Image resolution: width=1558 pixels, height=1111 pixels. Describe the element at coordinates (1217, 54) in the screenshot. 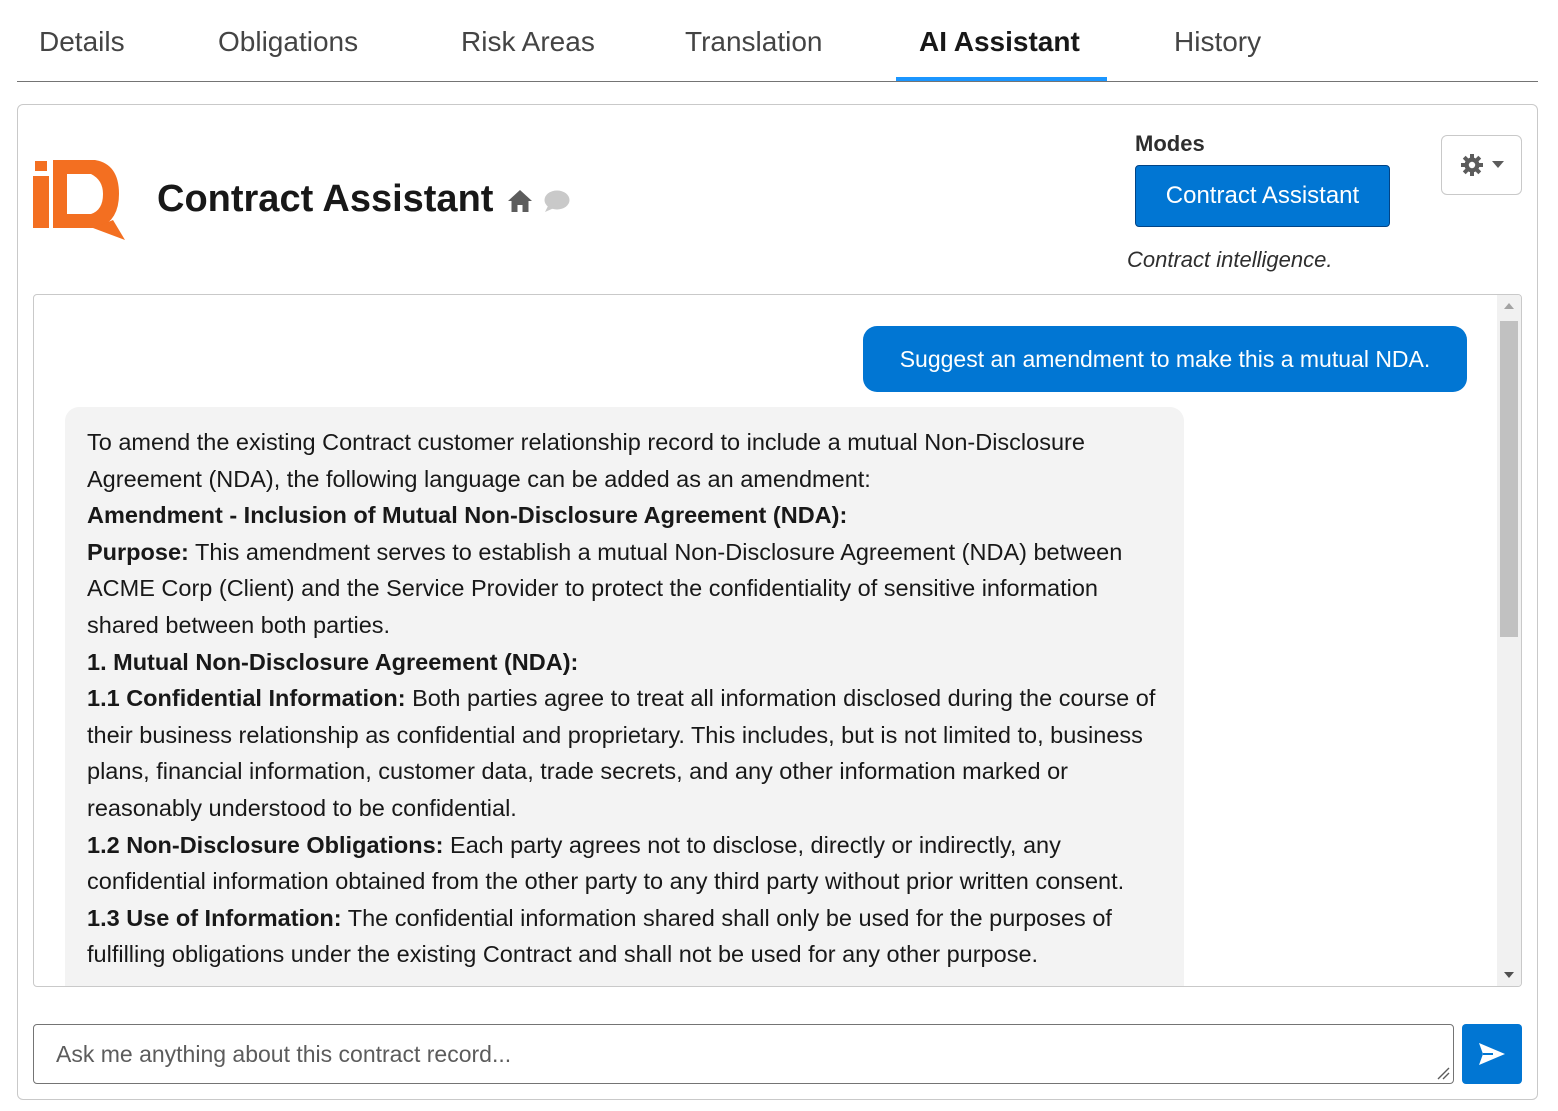

I see `tab-history: History` at that location.